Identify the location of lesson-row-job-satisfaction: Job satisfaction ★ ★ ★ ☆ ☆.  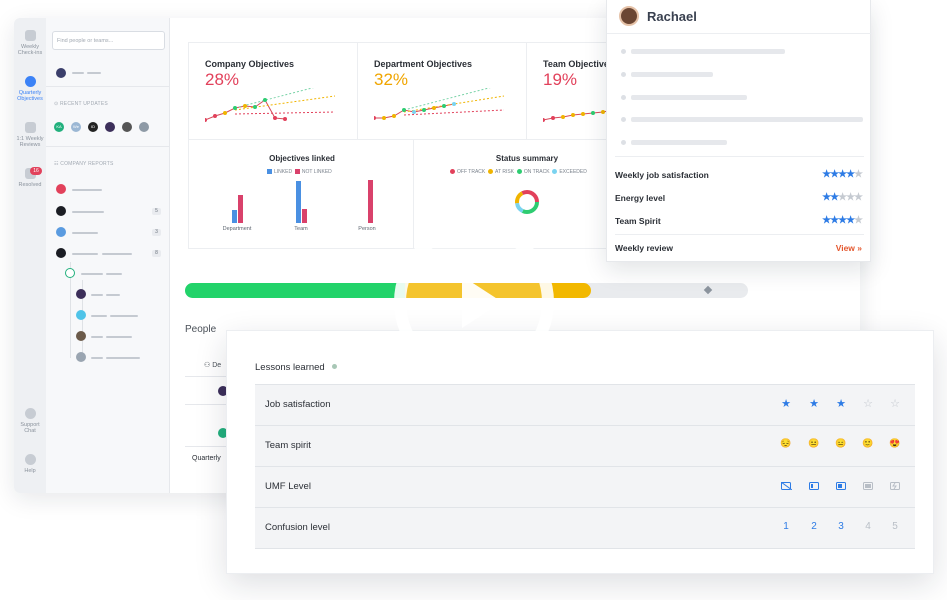
(585, 404).